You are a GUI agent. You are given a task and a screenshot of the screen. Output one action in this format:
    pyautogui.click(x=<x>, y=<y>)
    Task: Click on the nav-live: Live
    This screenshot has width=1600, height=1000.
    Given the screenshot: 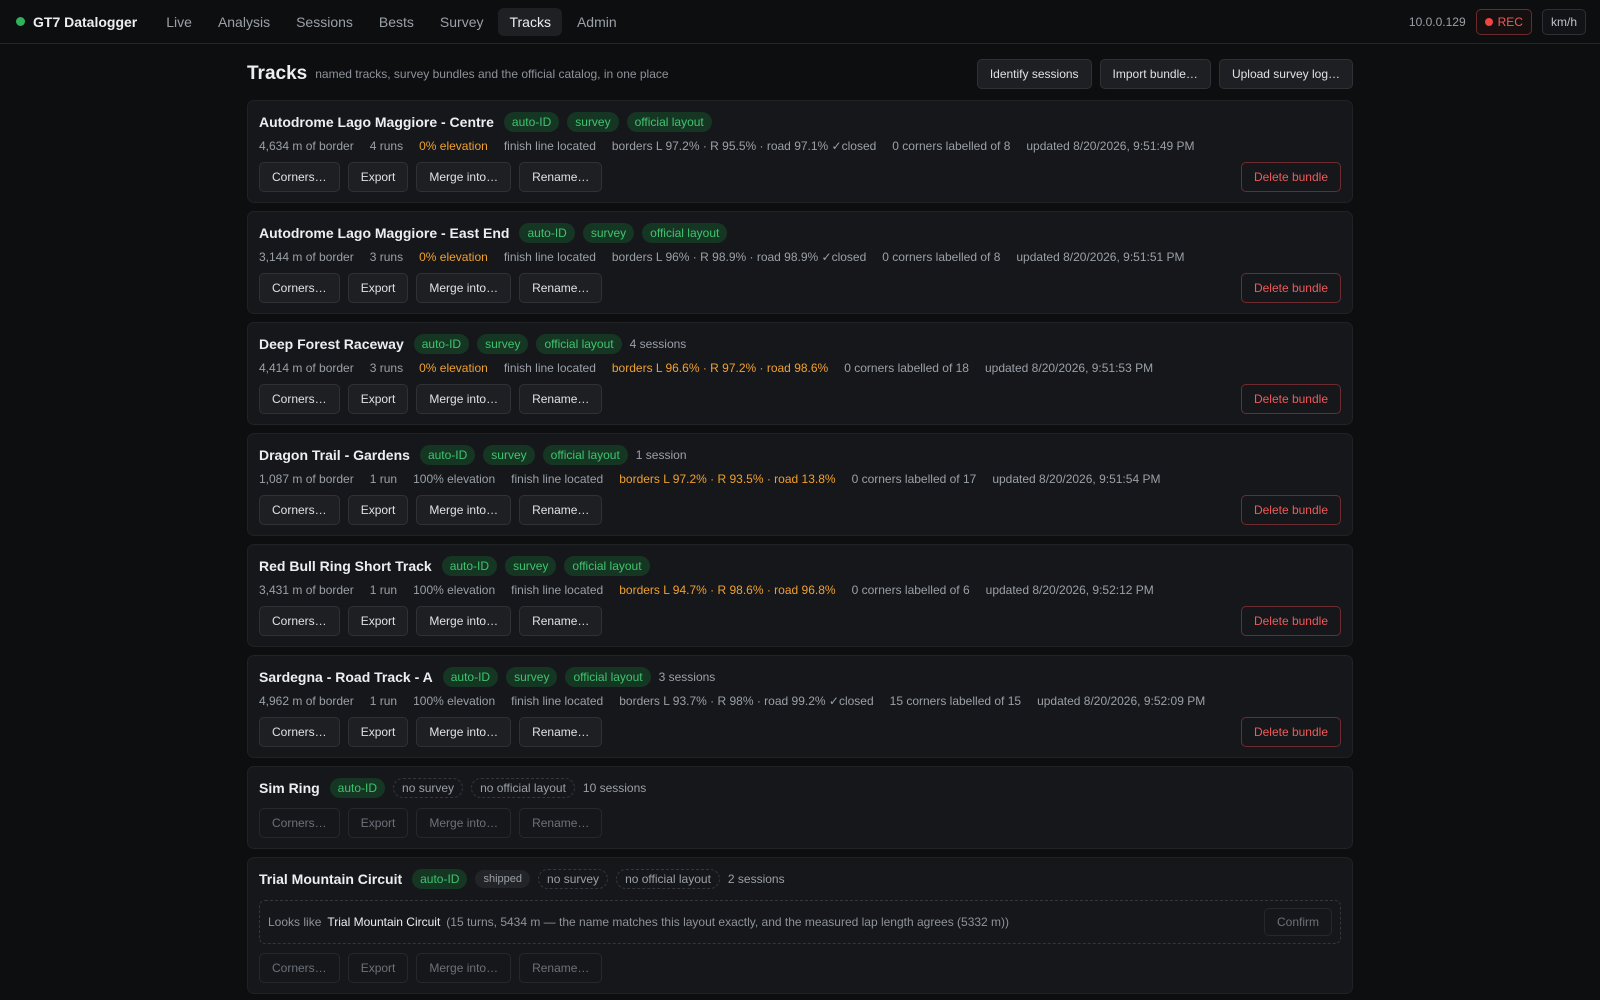 What is the action you would take?
    pyautogui.click(x=179, y=22)
    